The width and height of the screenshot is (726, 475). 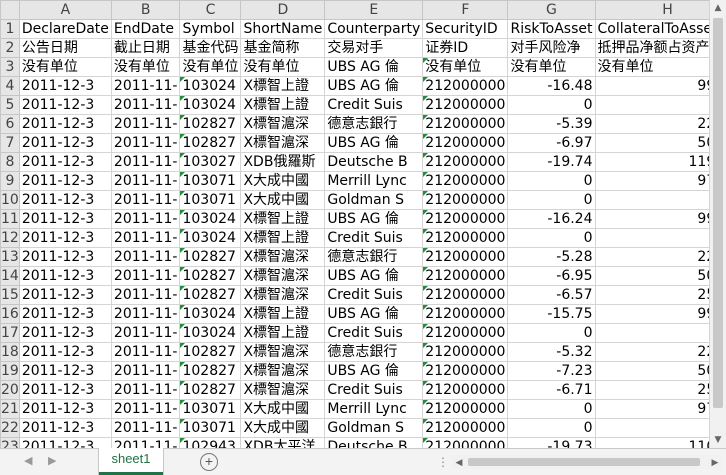 What do you see at coordinates (551, 29) in the screenshot?
I see `cell-g: RiskToAsset` at bounding box center [551, 29].